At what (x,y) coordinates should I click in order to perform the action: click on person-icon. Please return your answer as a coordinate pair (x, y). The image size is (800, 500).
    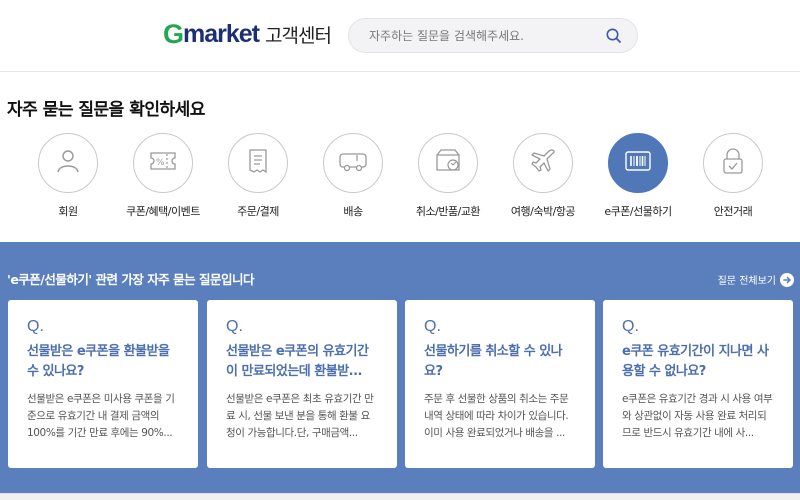
    Looking at the image, I should click on (68, 163).